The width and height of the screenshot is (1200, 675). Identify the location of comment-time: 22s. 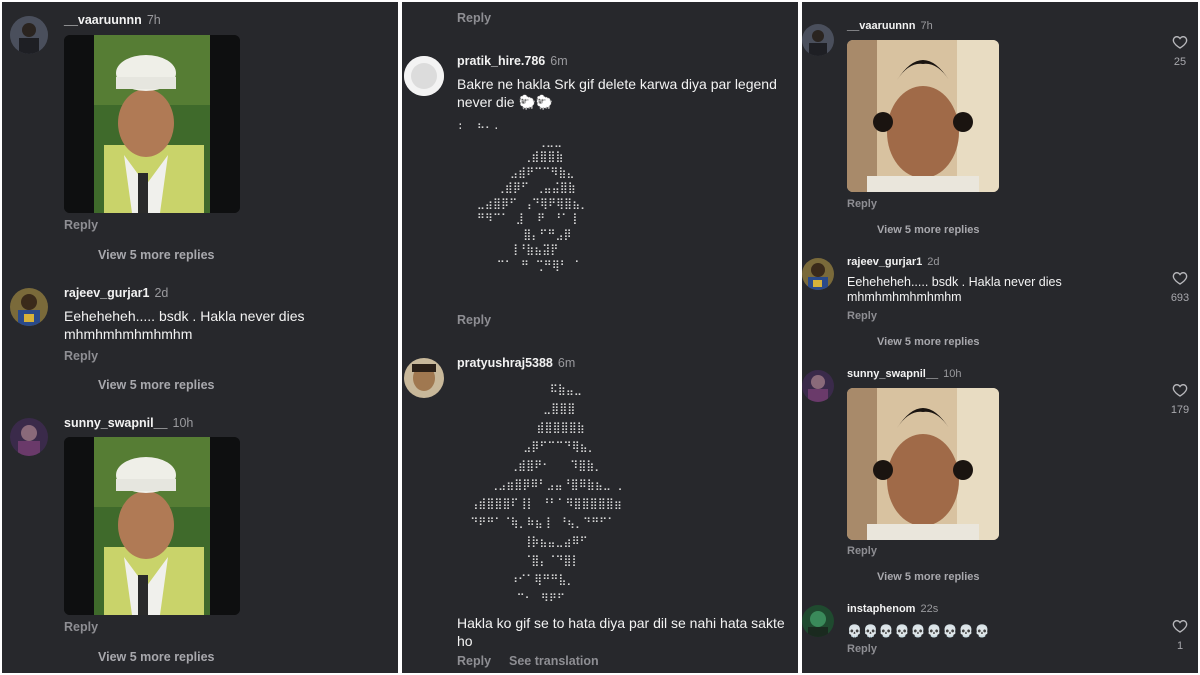
(929, 609).